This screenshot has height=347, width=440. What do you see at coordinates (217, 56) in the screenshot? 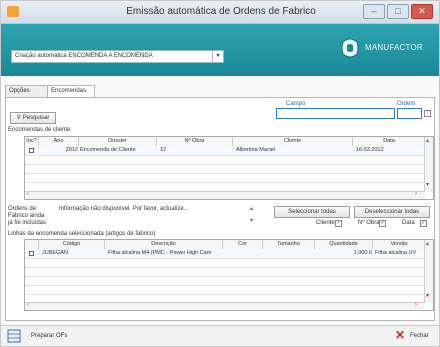
I see `chevron-down-icon: ▾` at bounding box center [217, 56].